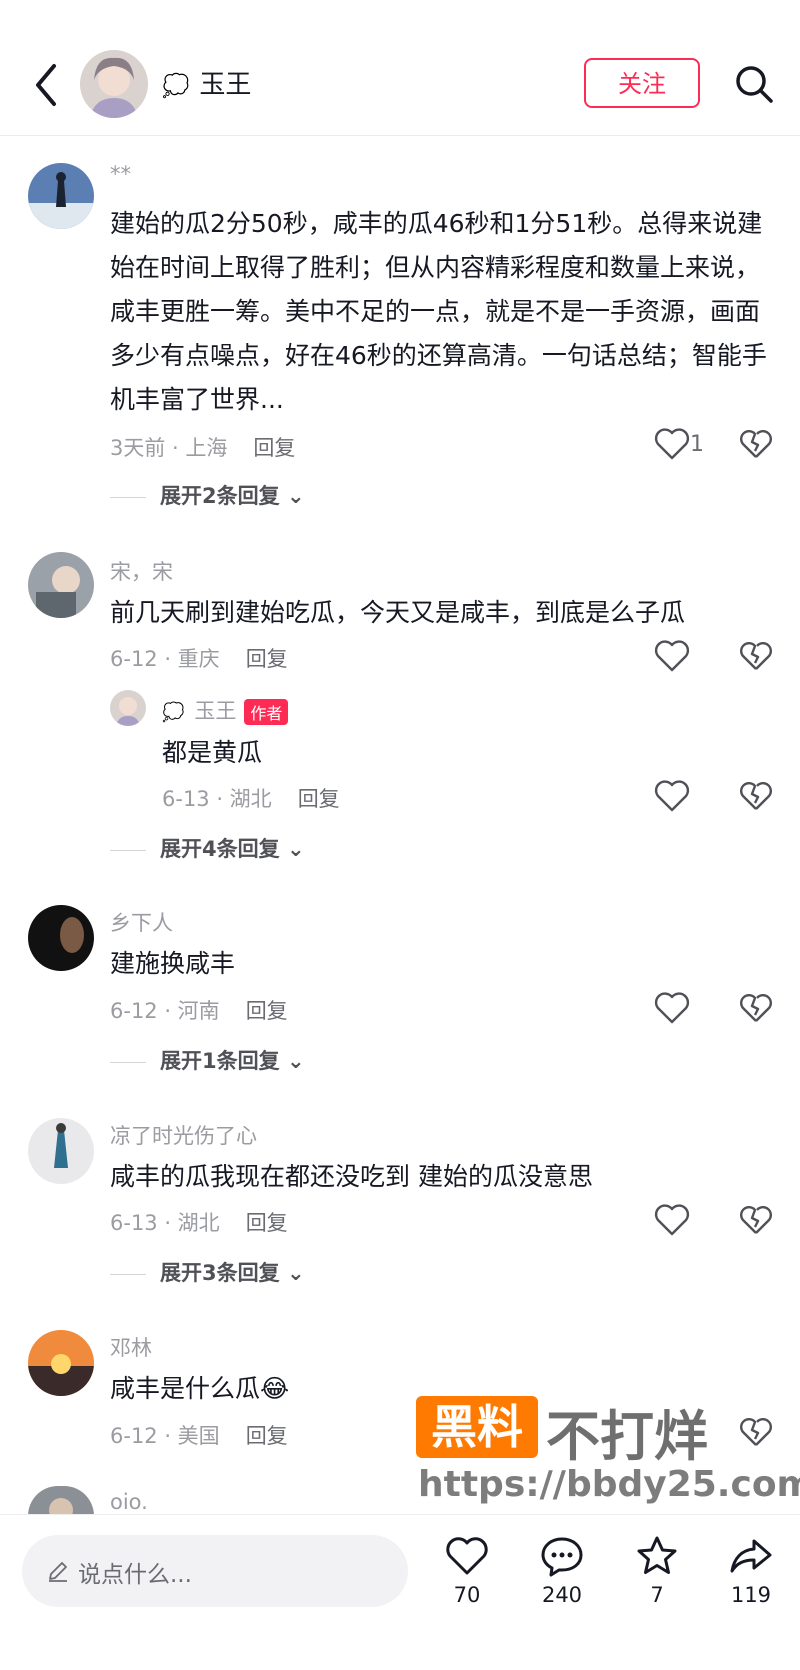 This screenshot has height=1670, width=800. I want to click on expand-replies: 展开4条回复 ⌄, so click(207, 848).